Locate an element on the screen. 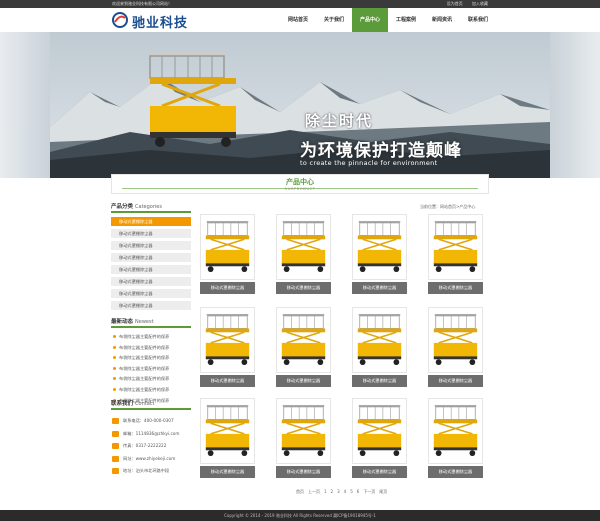  banner-fade-left is located at coordinates (25, 105).